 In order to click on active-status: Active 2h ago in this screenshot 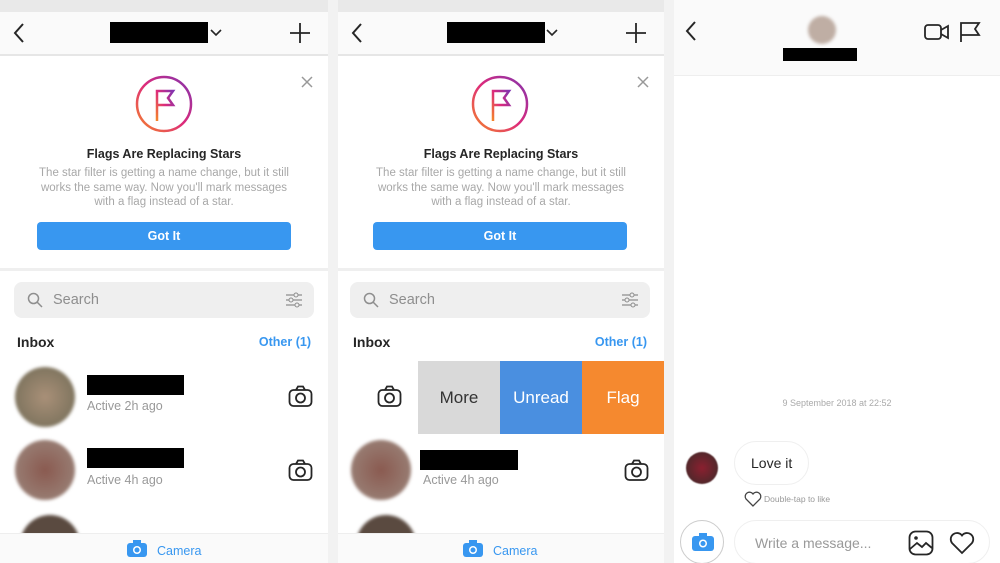, I will do `click(125, 406)`.